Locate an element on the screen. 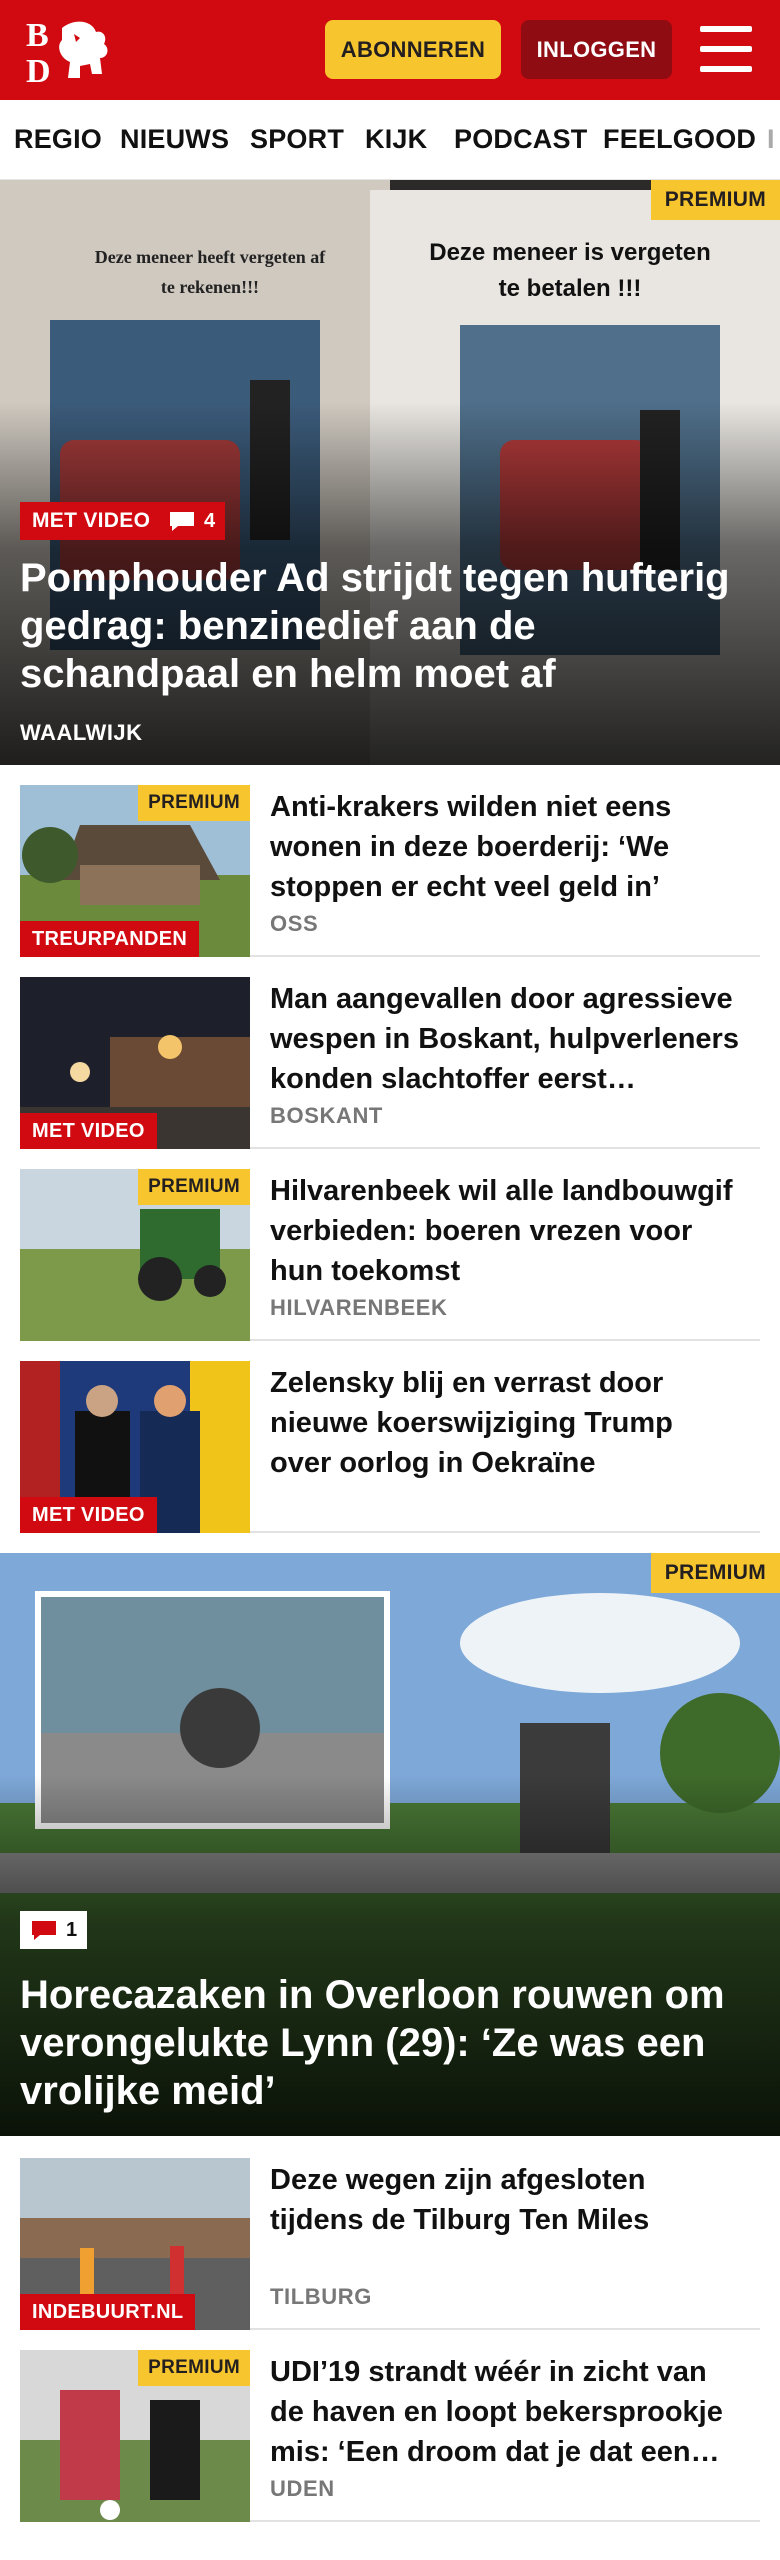 This screenshot has width=780, height=2560. article-location: TILBURG is located at coordinates (321, 2296).